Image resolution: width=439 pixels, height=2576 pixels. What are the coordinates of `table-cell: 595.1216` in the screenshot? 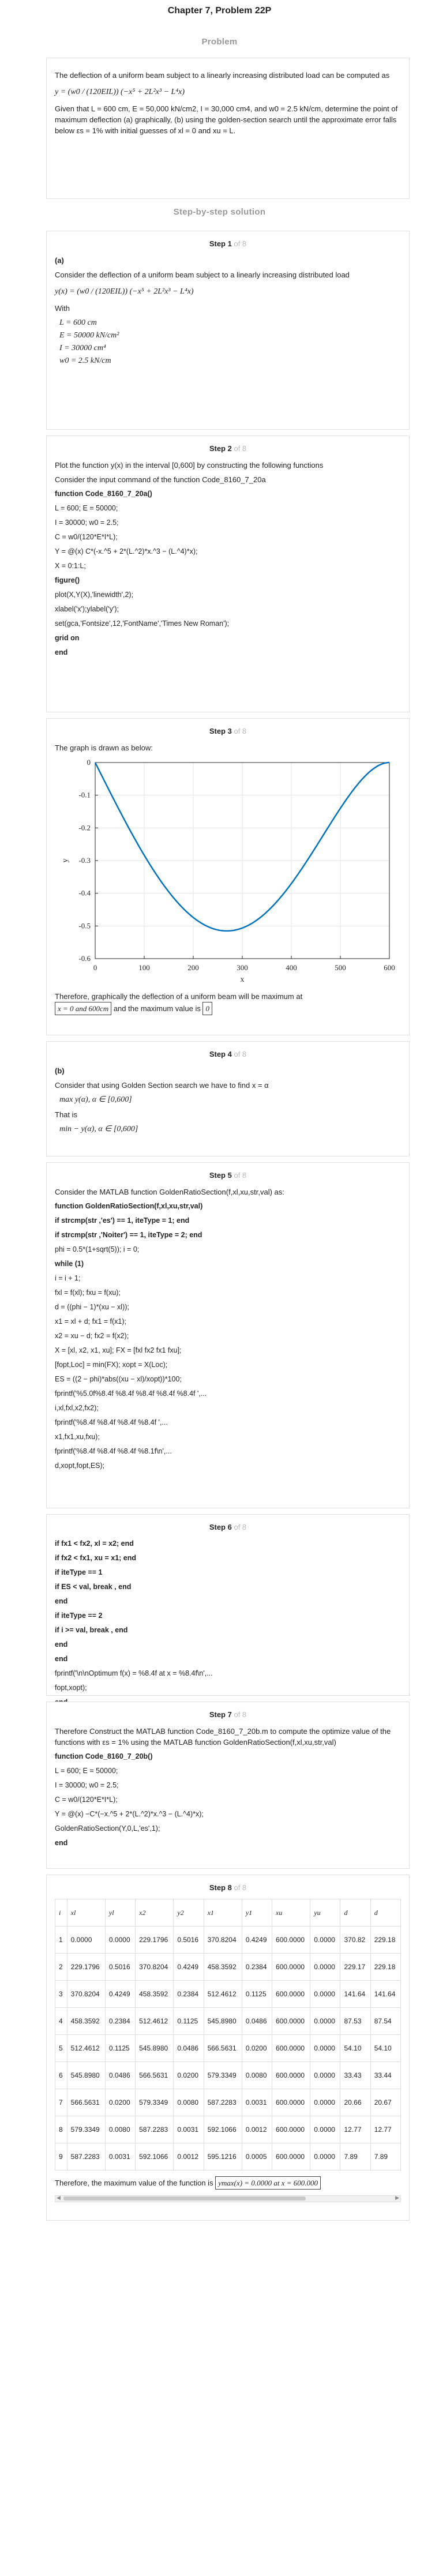 It's located at (223, 2157).